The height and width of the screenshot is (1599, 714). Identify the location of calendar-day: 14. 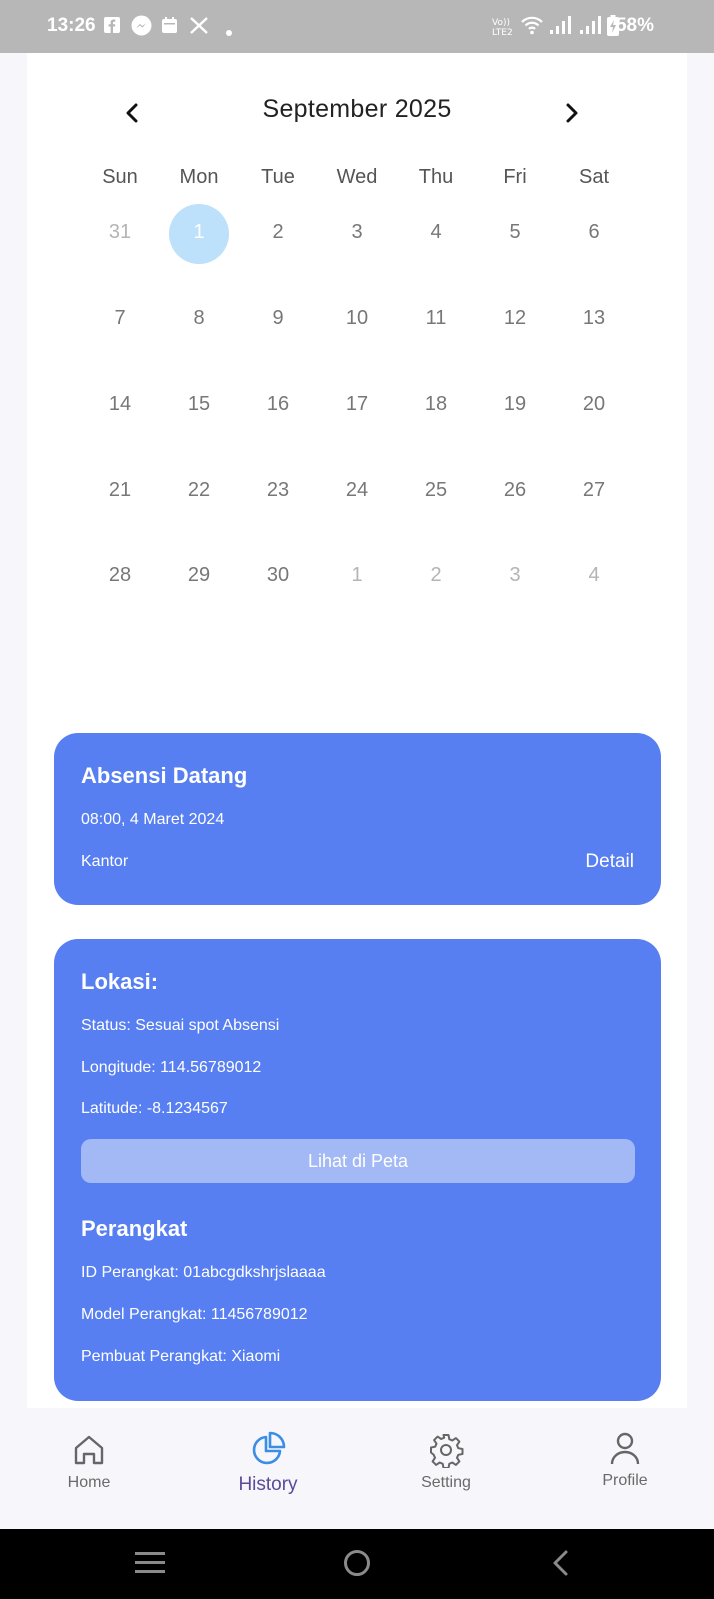
(120, 404).